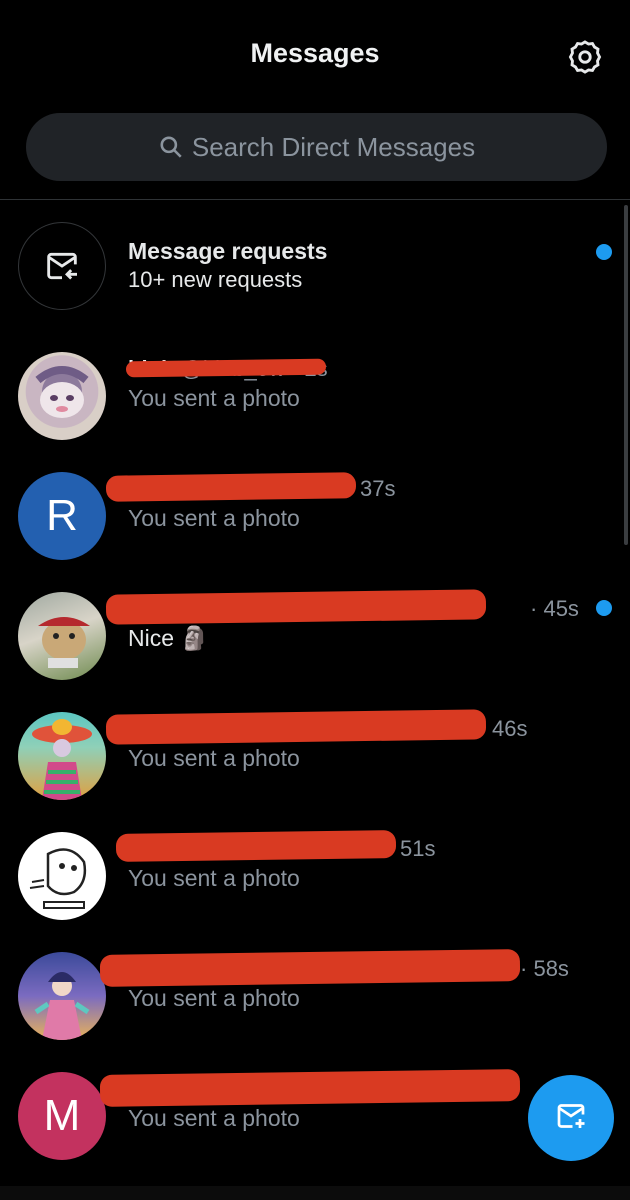 This screenshot has width=630, height=1200. Describe the element at coordinates (418, 848) in the screenshot. I see `conversation-time: 51s` at that location.